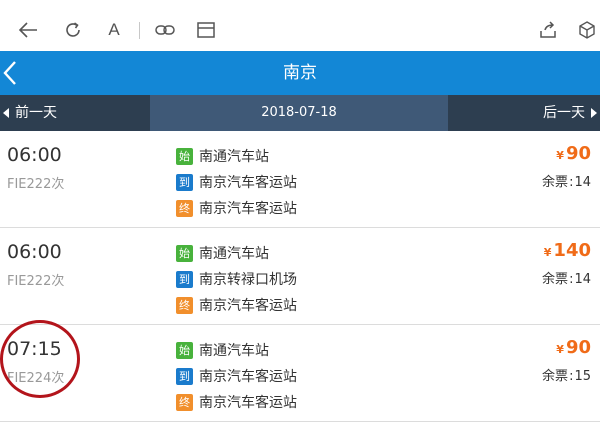 The width and height of the screenshot is (600, 428). I want to click on stop-arrival: 到 南京转禄口机场, so click(236, 279).